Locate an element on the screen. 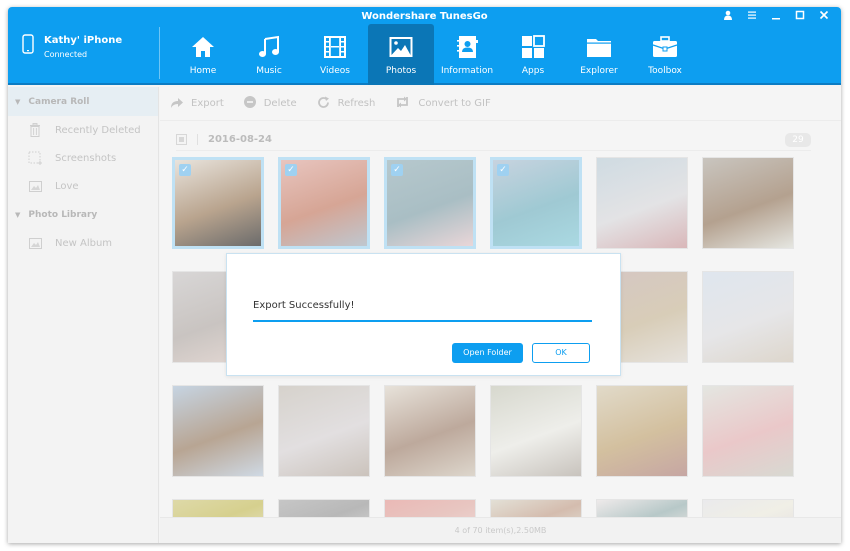  window-controls is located at coordinates (776, 16).